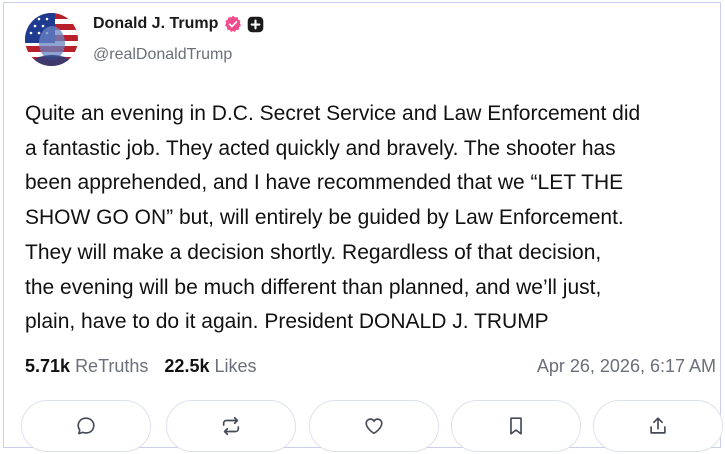 The image size is (725, 454). I want to click on likes-stat: 22.5k Likes, so click(210, 366).